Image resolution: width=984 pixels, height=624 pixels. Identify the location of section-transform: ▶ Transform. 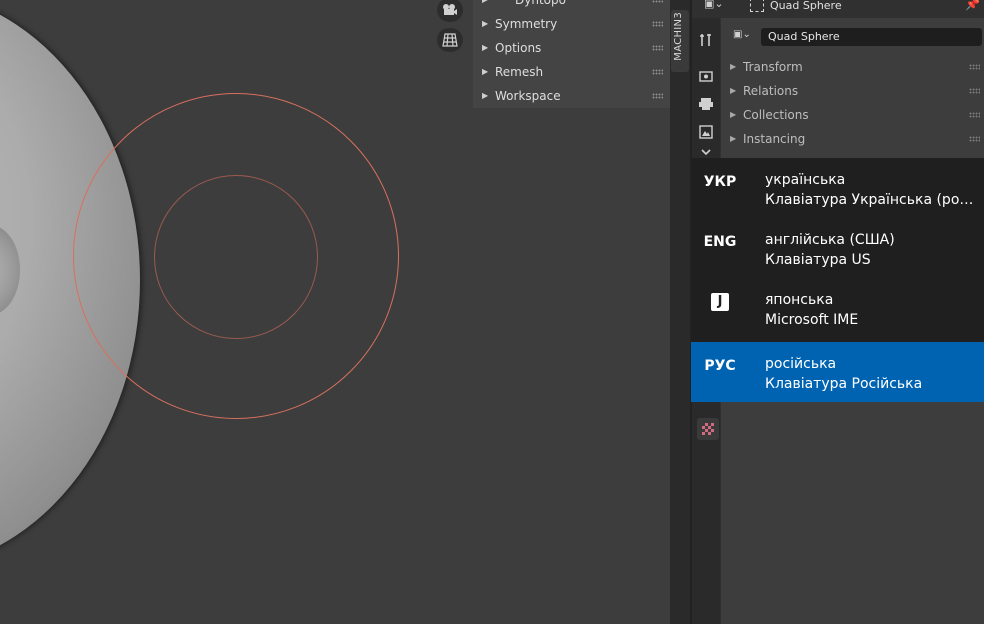
(852, 67).